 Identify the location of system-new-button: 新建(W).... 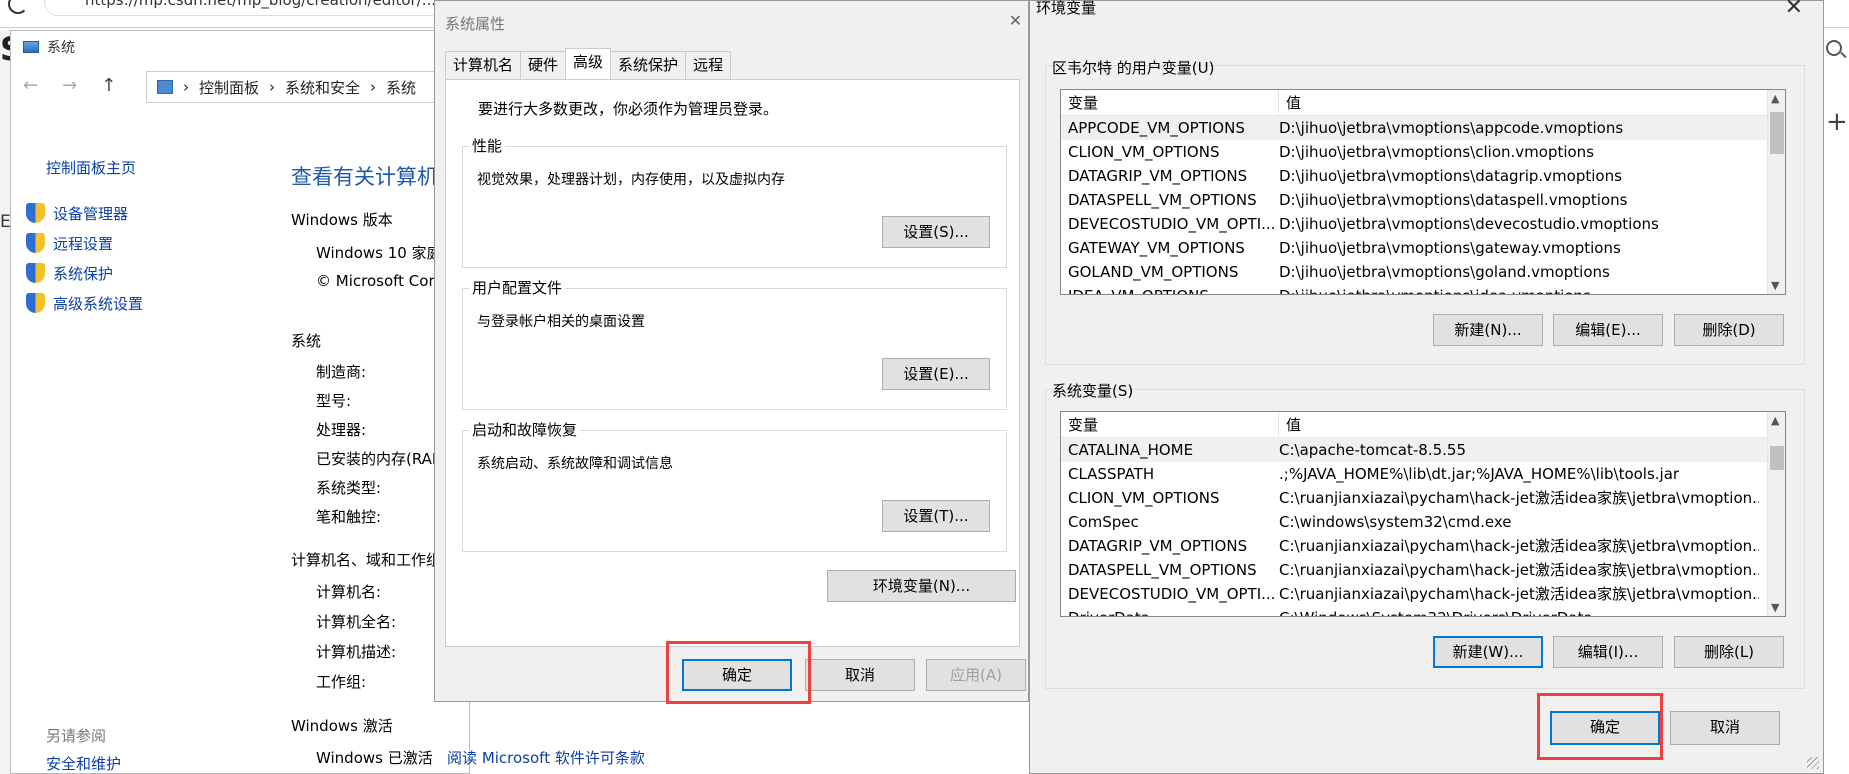
(1488, 652).